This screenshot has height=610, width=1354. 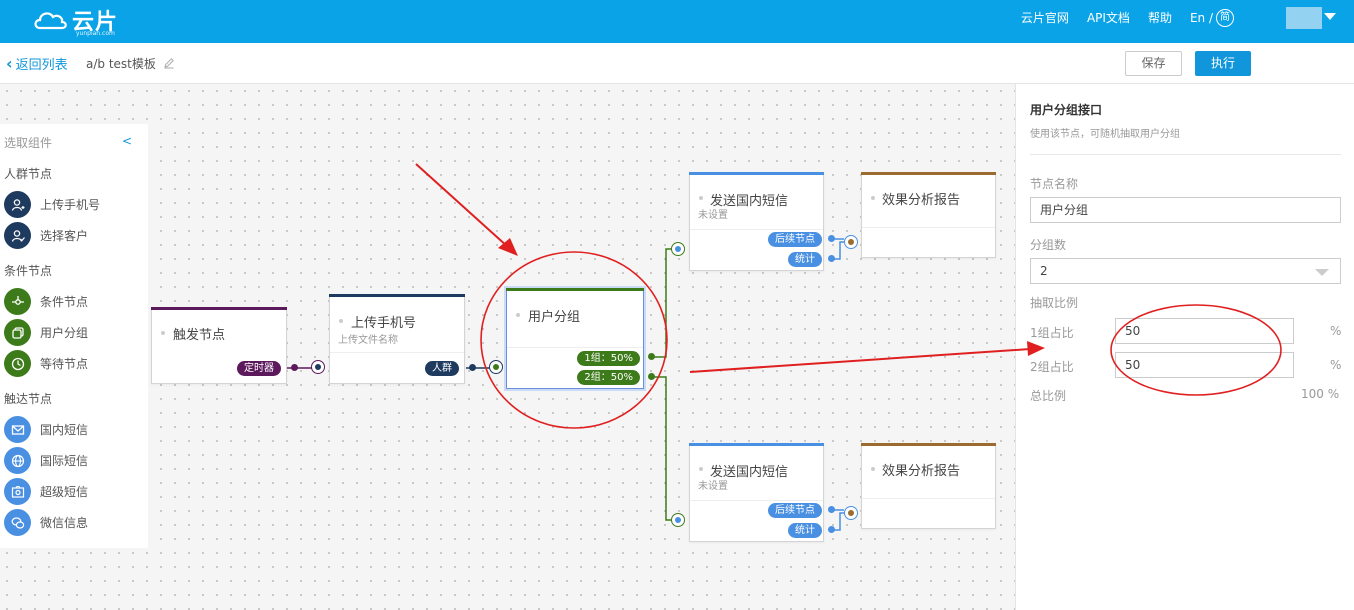 What do you see at coordinates (756, 221) in the screenshot?
I see `node-domestic-sms-1: 发送国内短信 未设置 后续节点 统计` at bounding box center [756, 221].